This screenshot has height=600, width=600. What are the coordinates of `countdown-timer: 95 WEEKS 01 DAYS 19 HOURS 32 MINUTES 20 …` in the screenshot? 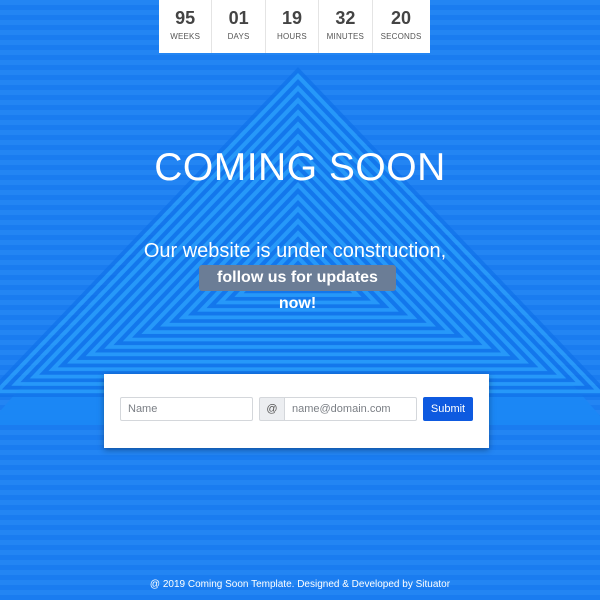 It's located at (294, 26).